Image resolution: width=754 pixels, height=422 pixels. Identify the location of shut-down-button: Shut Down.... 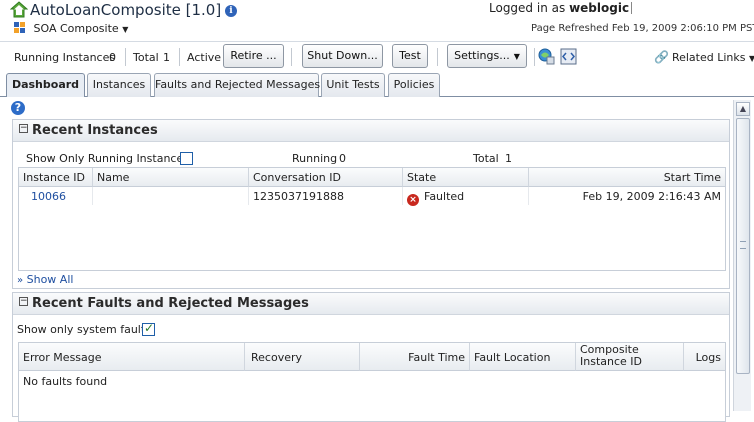
(342, 56).